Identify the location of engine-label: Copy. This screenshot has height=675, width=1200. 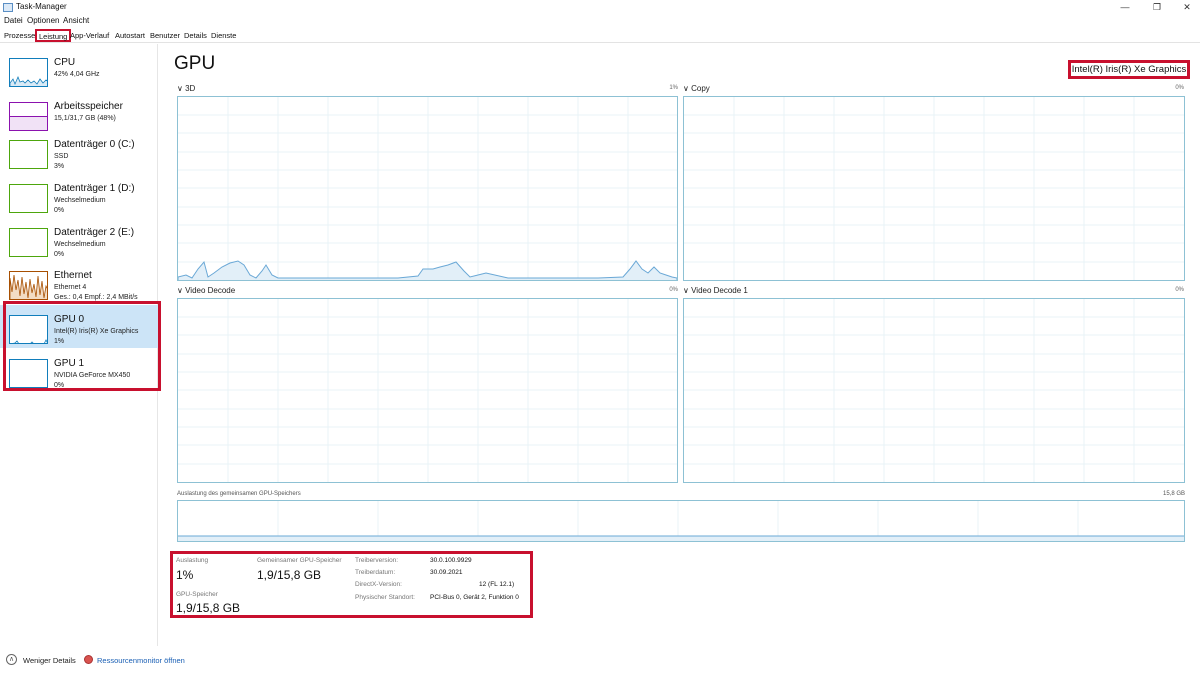
(700, 88).